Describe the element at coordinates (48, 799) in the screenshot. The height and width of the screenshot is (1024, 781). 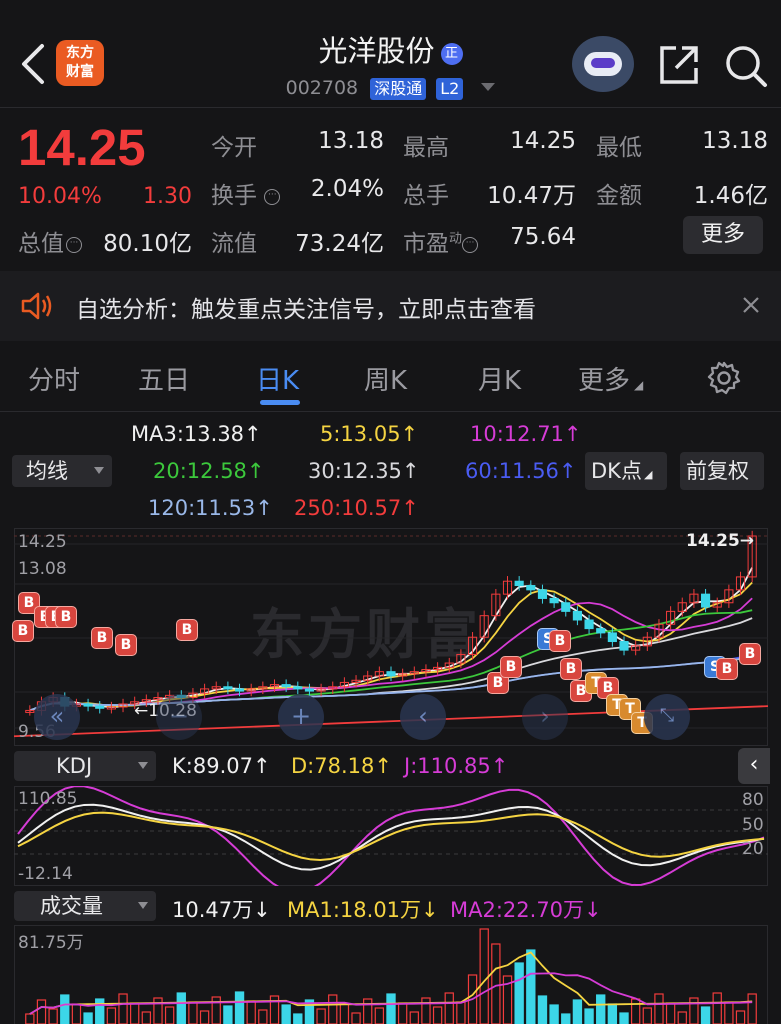
I see `kdj-y-top: 110.85` at that location.